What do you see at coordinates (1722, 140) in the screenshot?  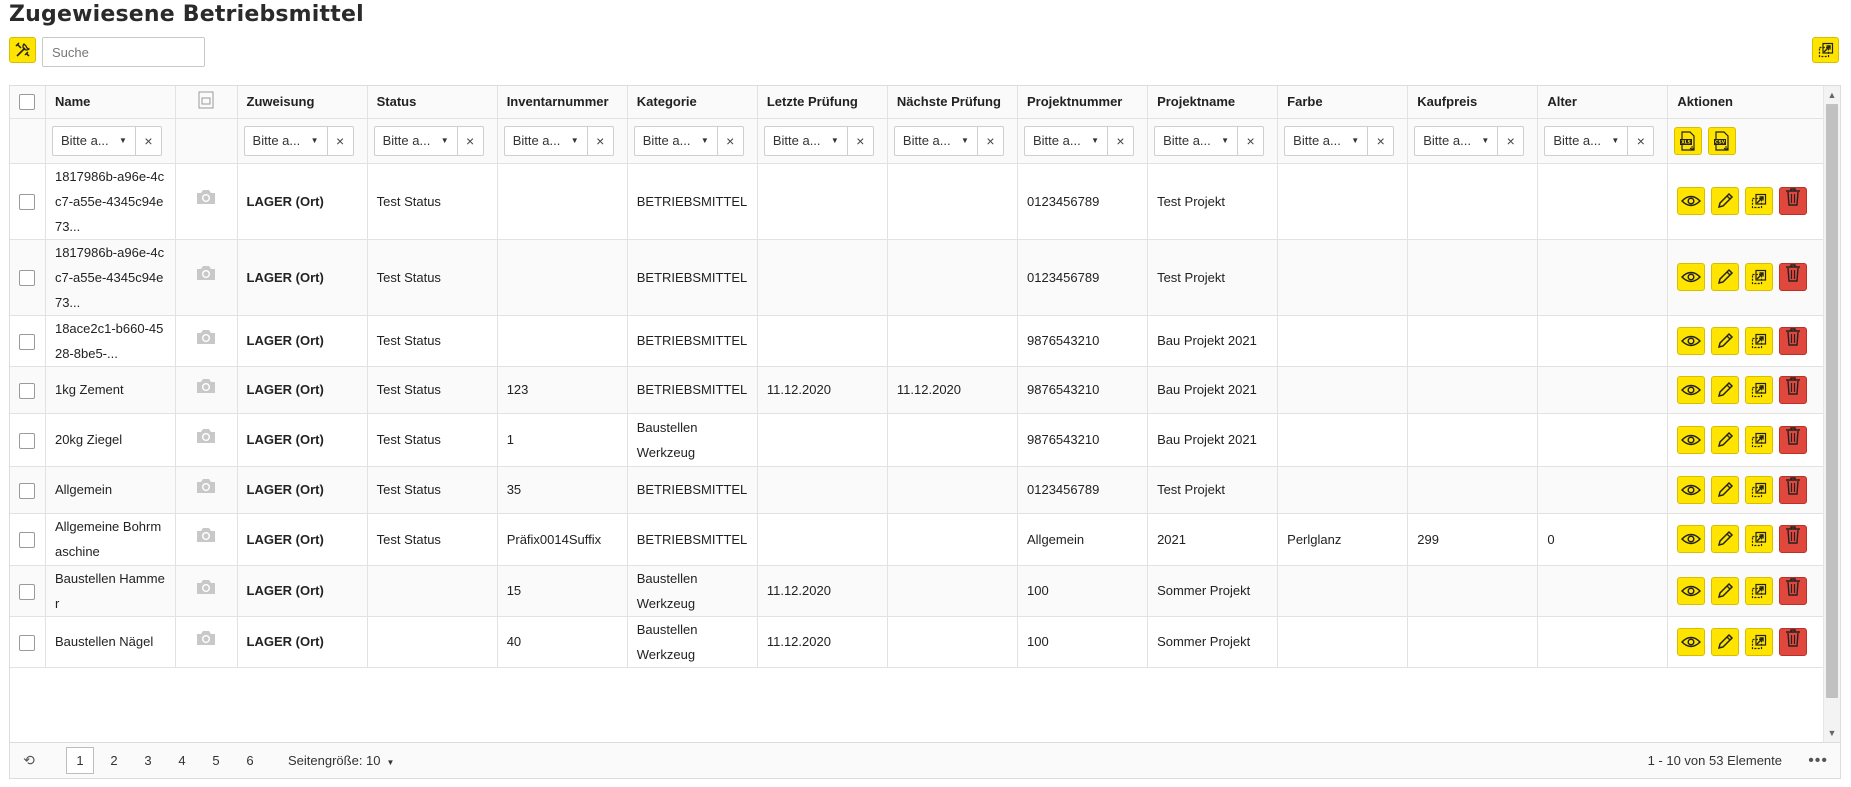 I see `csv-export-button: CSV` at bounding box center [1722, 140].